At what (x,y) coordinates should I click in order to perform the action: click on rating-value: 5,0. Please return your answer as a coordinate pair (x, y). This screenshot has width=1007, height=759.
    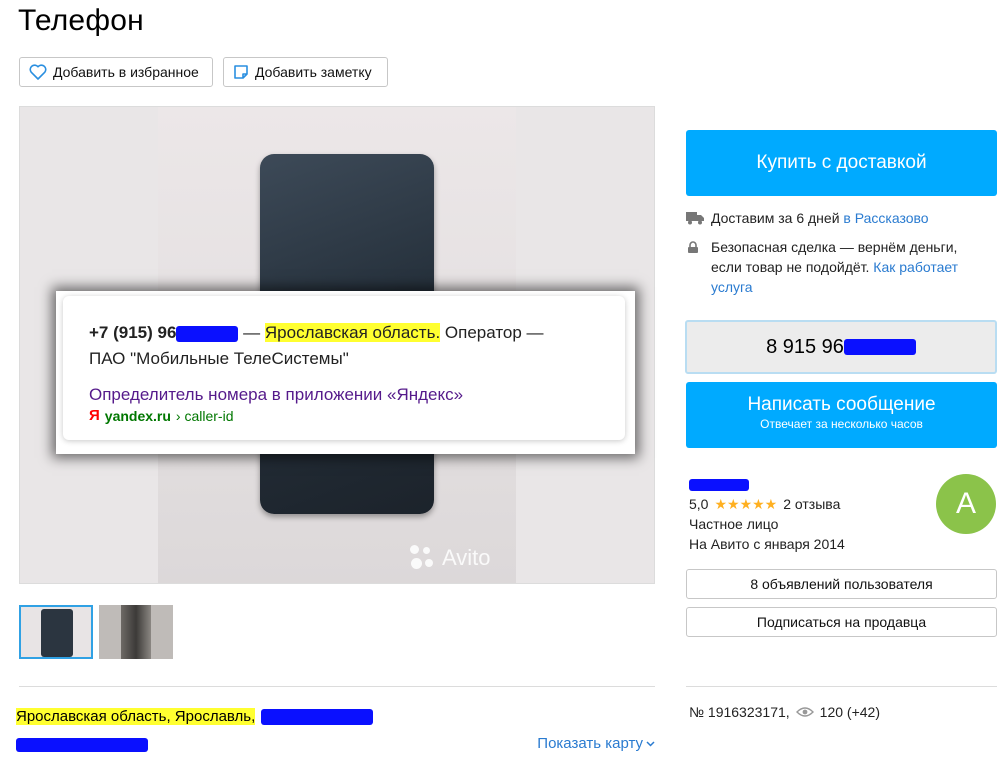
    Looking at the image, I should click on (699, 504).